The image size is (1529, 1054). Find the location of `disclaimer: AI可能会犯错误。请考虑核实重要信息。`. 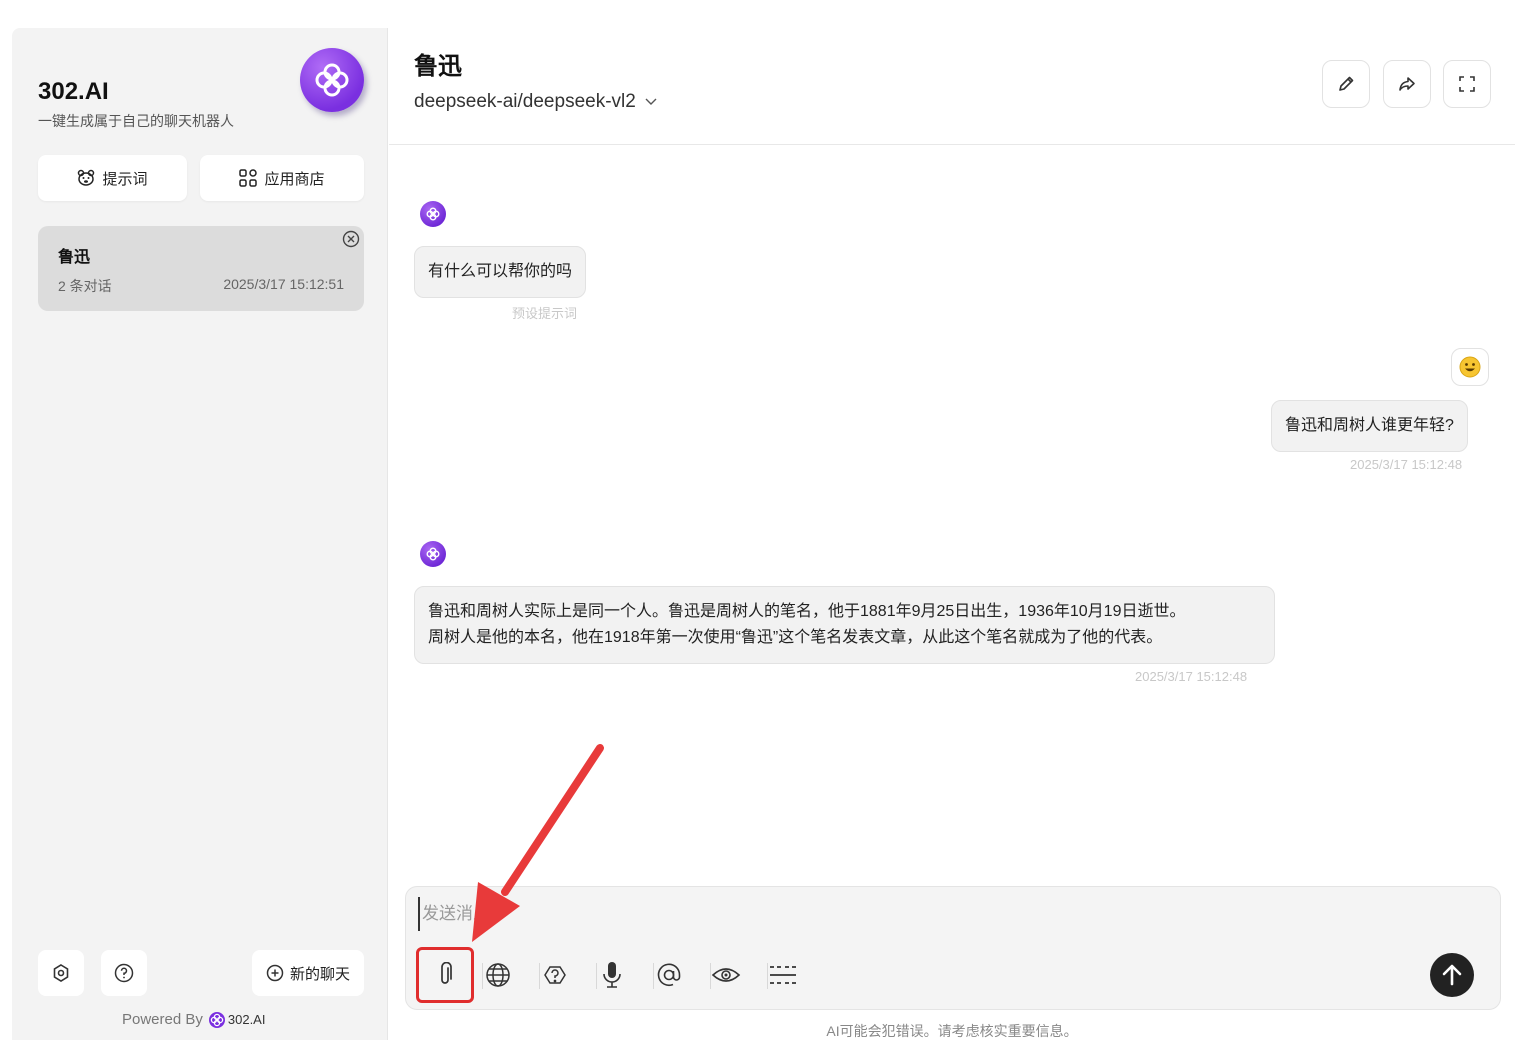

disclaimer: AI可能会犯错误。请考虑核实重要信息。 is located at coordinates (952, 1031).